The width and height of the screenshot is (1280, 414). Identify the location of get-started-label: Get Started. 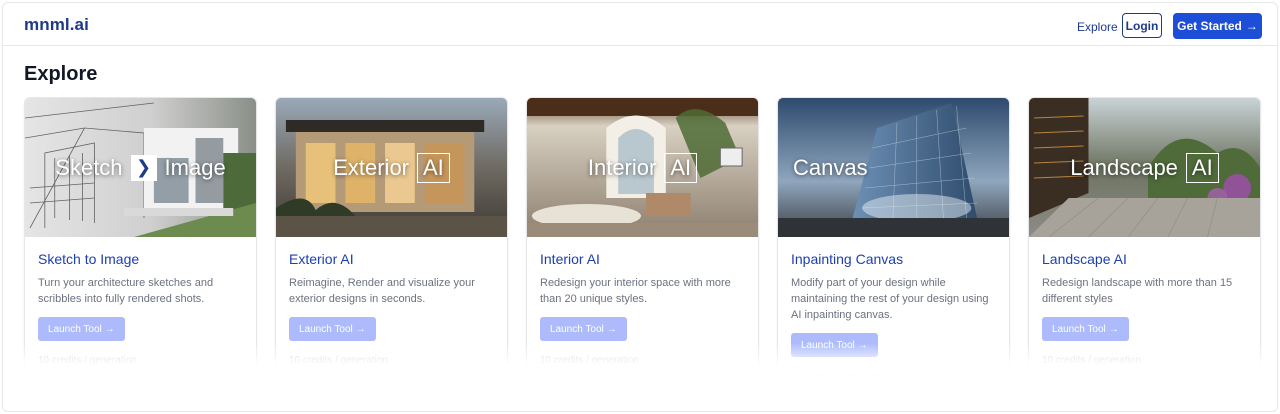
(1209, 26).